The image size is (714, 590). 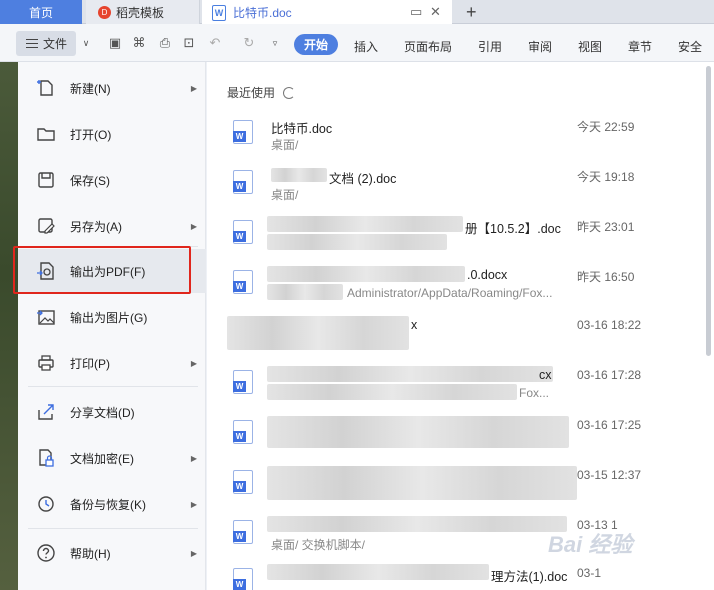 I want to click on menu-item-save: 保存(S), so click(x=112, y=180).